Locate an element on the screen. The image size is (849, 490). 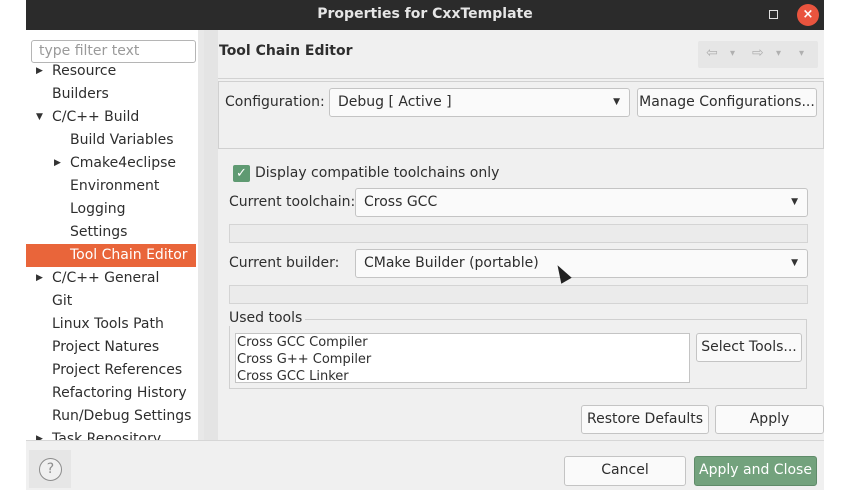
close-icon: × is located at coordinates (808, 15).